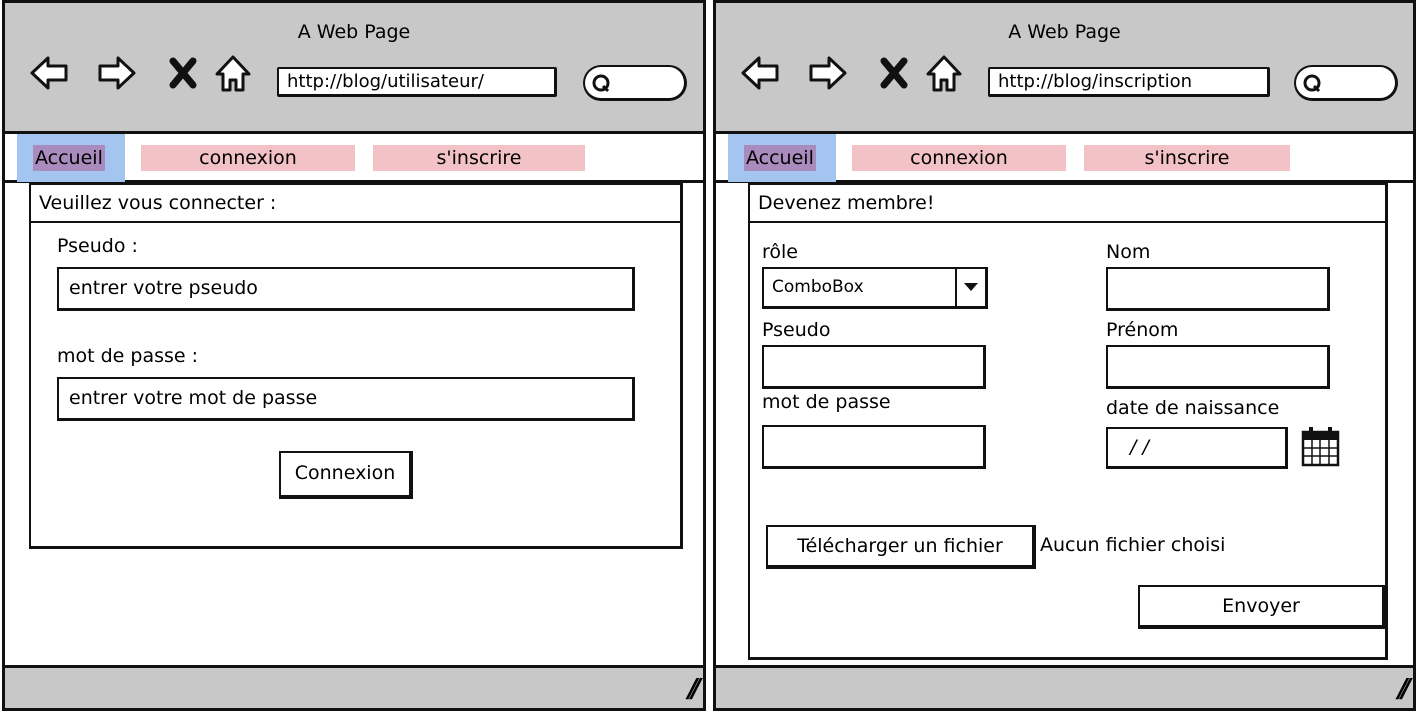  Describe the element at coordinates (818, 287) in the screenshot. I see `role-combobox-value: ComboBox` at that location.